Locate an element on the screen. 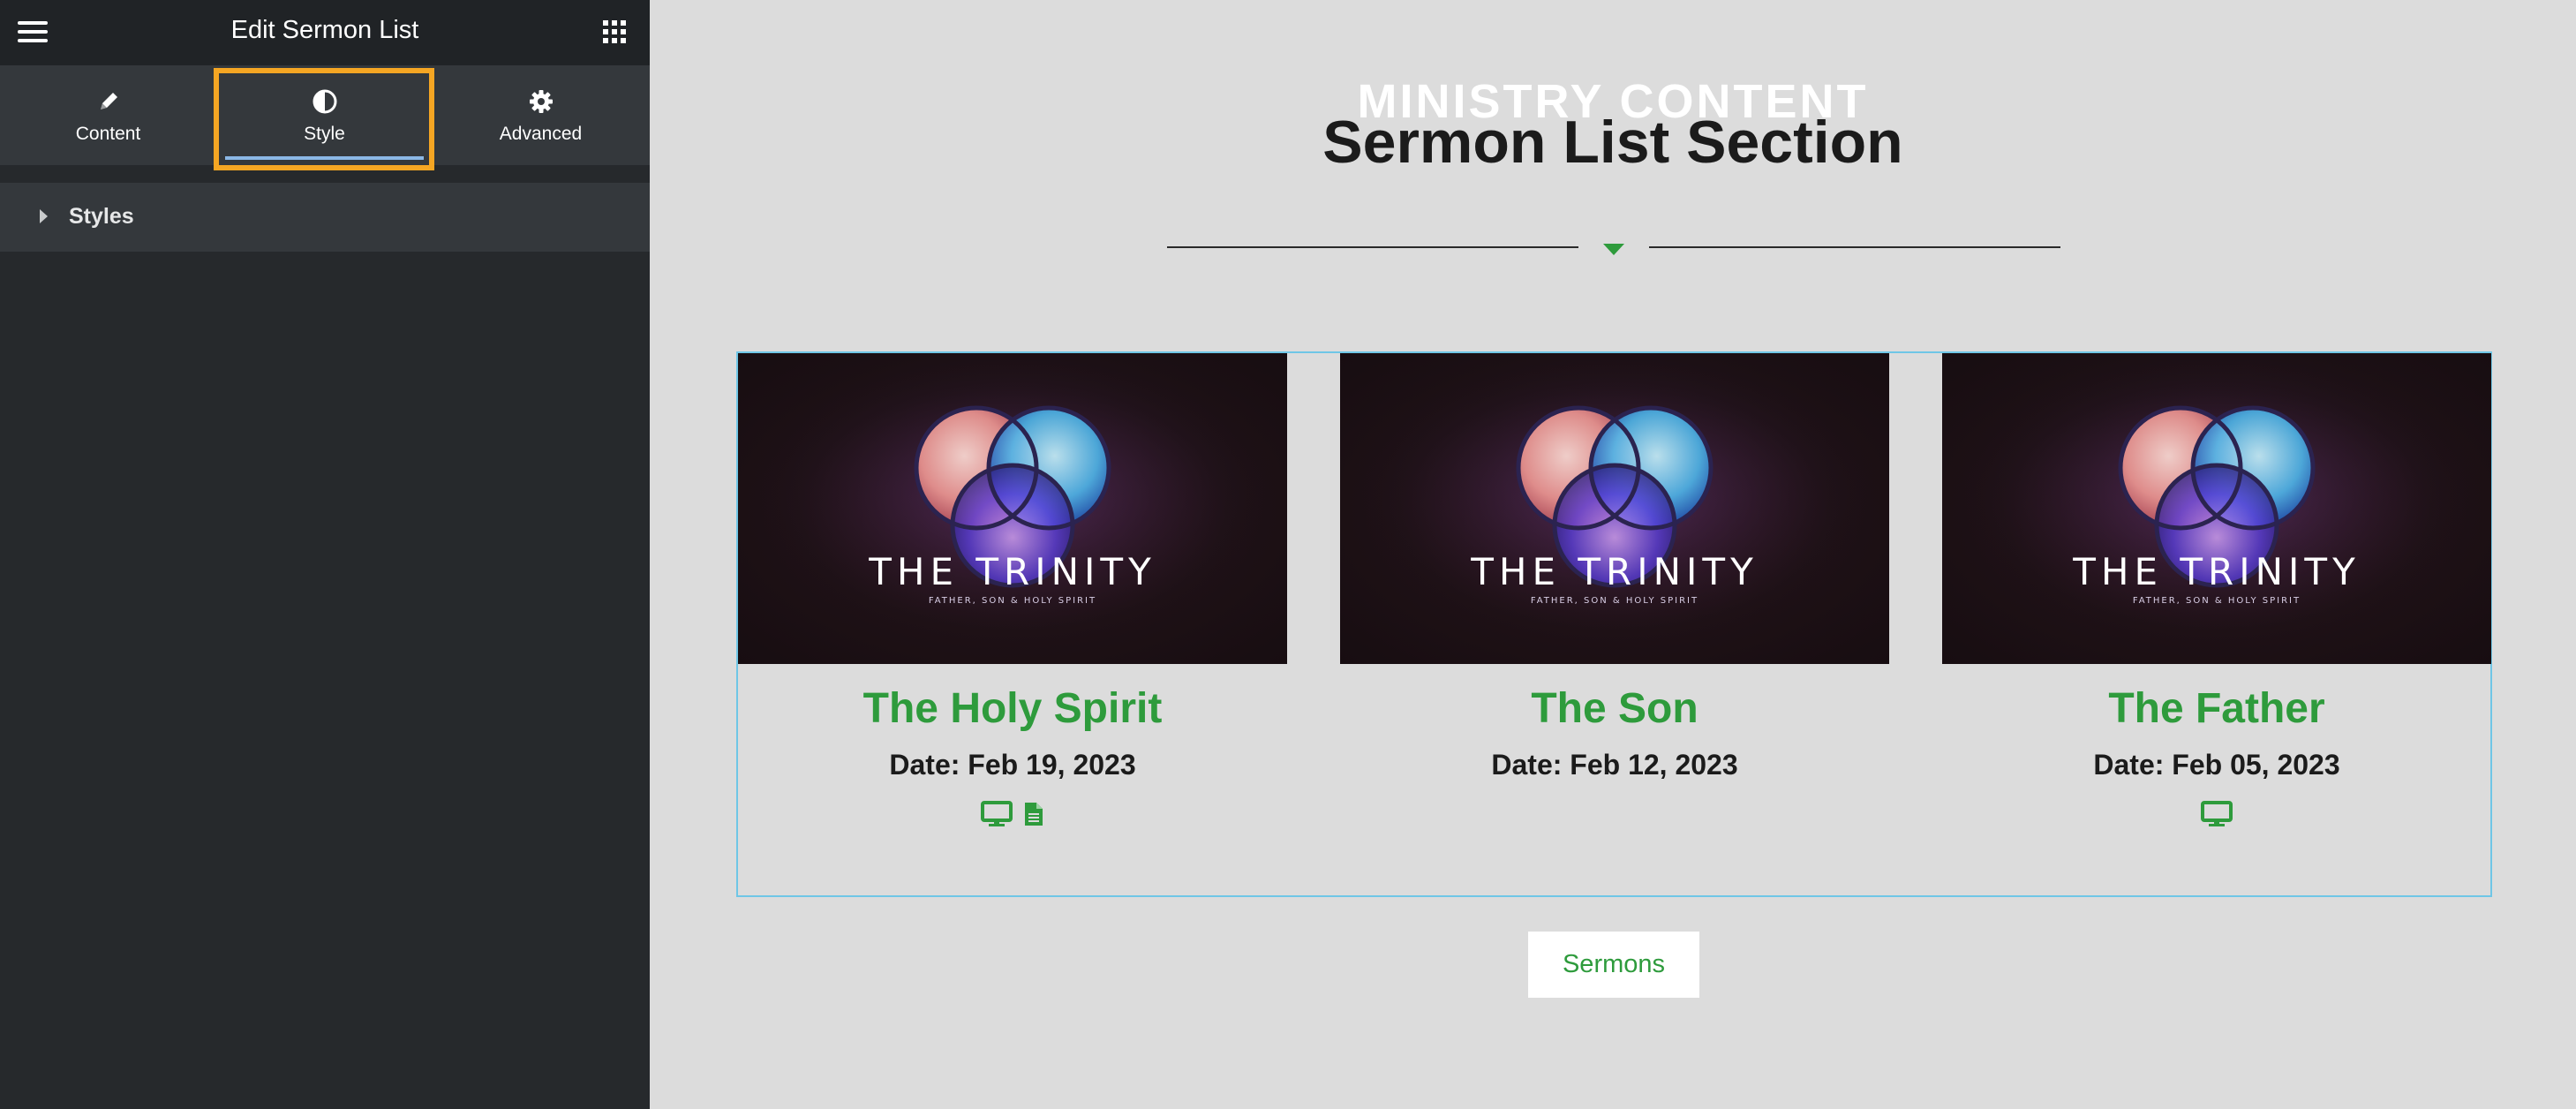 This screenshot has width=2576, height=1109. tab-label: Content is located at coordinates (108, 134).